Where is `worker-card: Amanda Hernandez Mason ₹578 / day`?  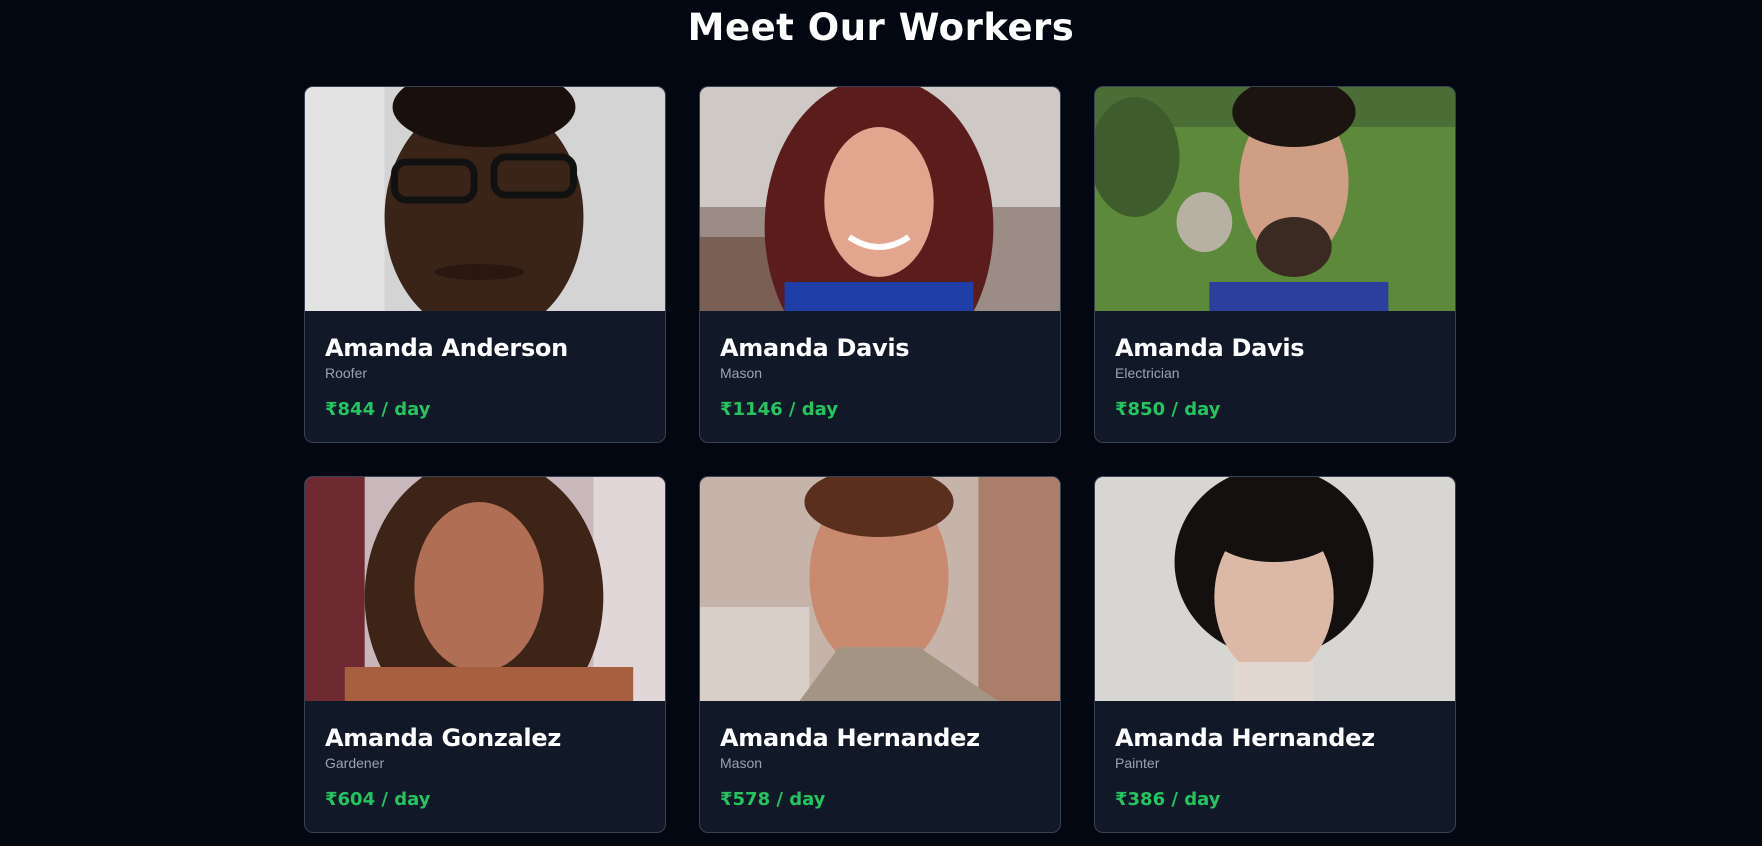
worker-card: Amanda Hernandez Mason ₹578 / day is located at coordinates (880, 654).